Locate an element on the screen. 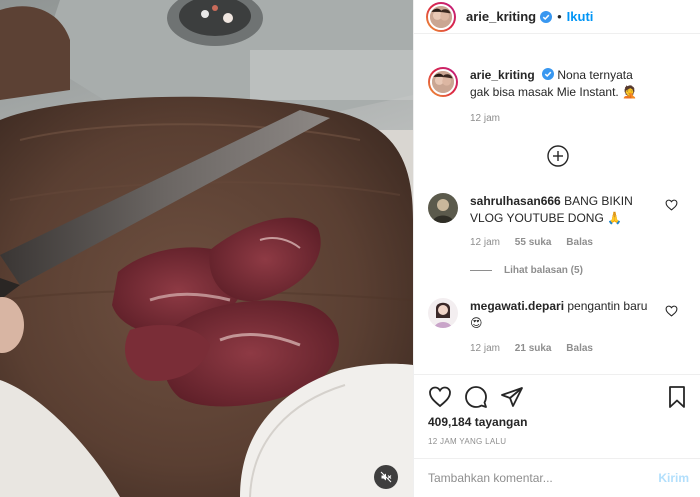 This screenshot has width=700, height=497. action-icons-group is located at coordinates (482, 397).